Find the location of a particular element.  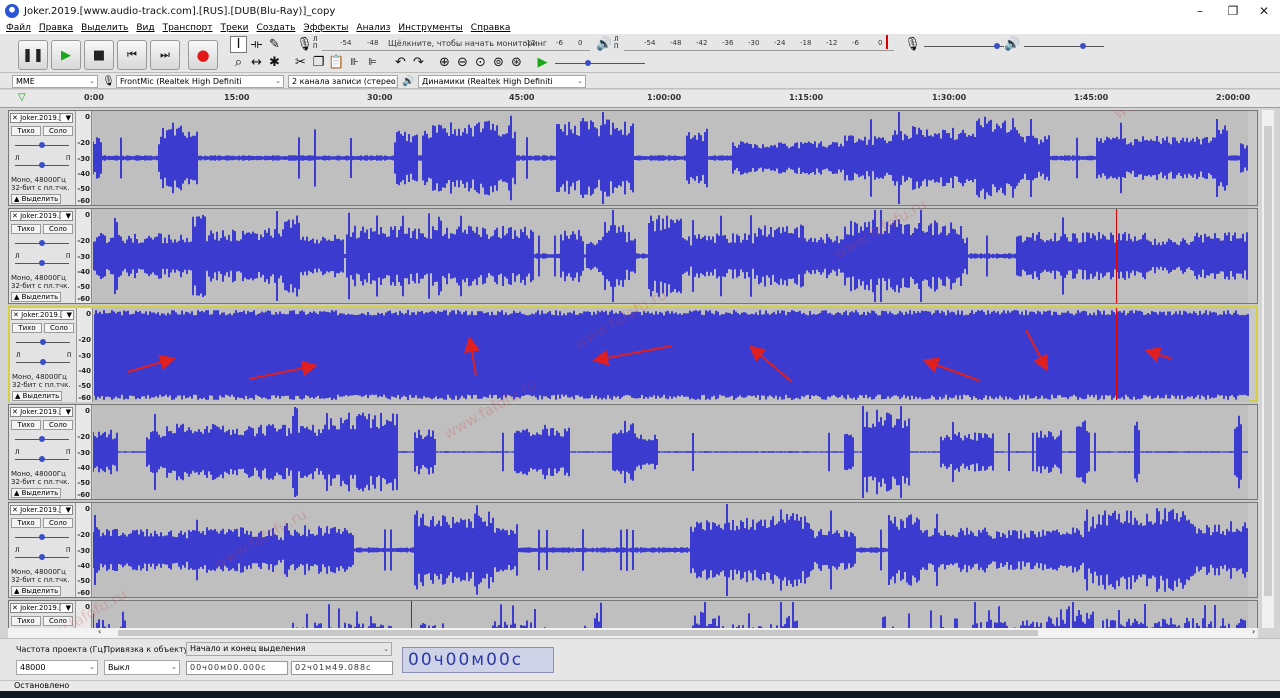

menu-view: Вид is located at coordinates (145, 28).